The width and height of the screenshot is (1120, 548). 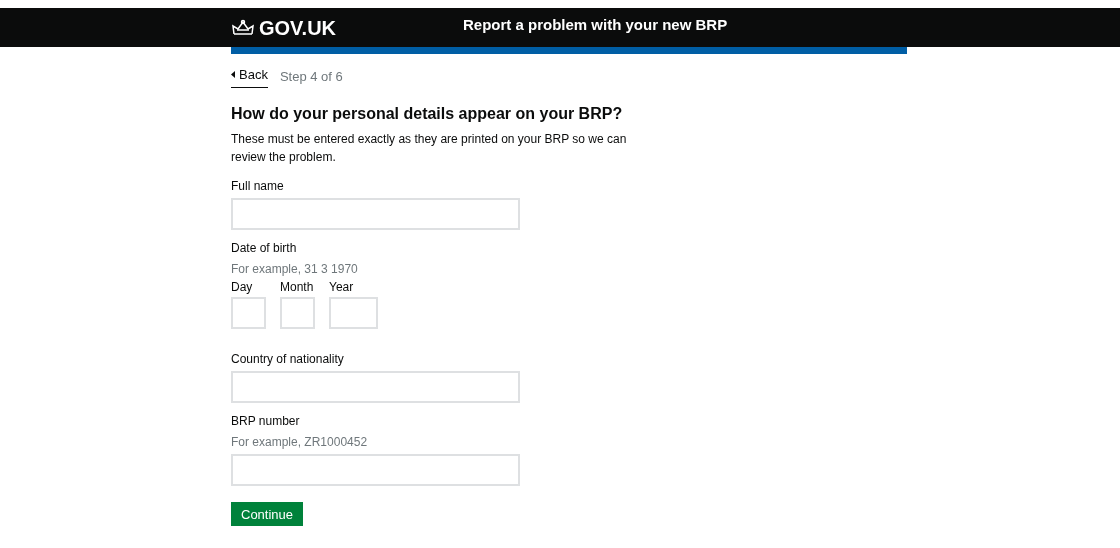 I want to click on date-part-label: Year, so click(x=342, y=286).